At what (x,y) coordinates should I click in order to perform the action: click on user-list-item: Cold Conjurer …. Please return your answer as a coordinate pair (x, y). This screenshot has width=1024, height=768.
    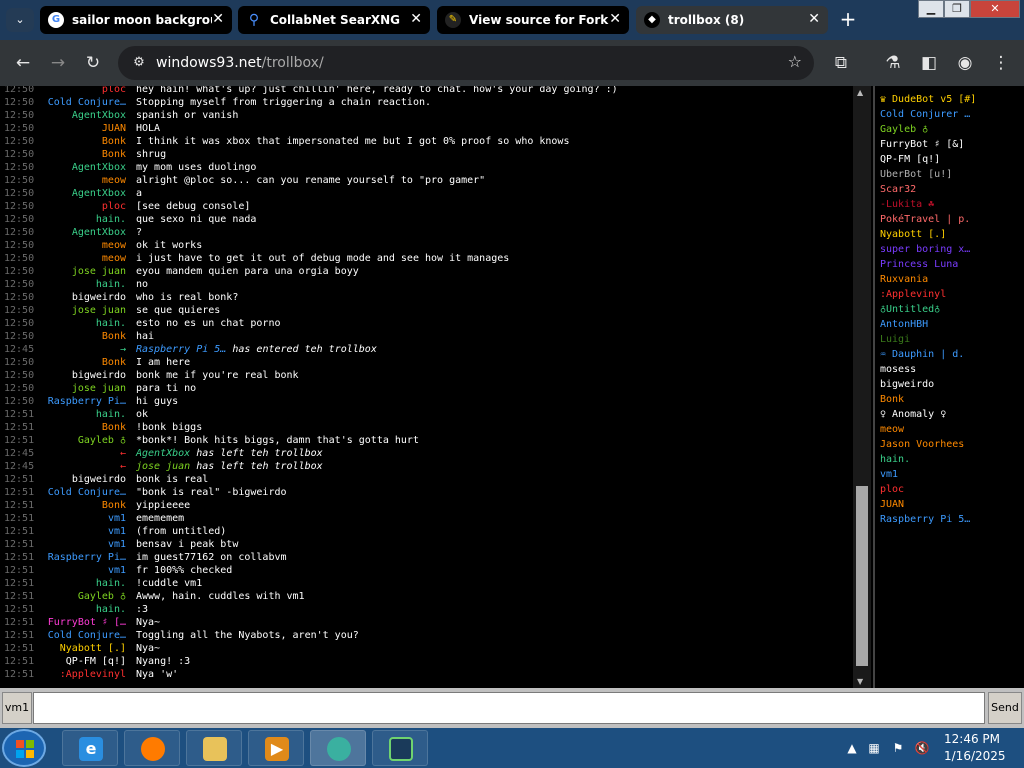
    Looking at the image, I should click on (951, 116).